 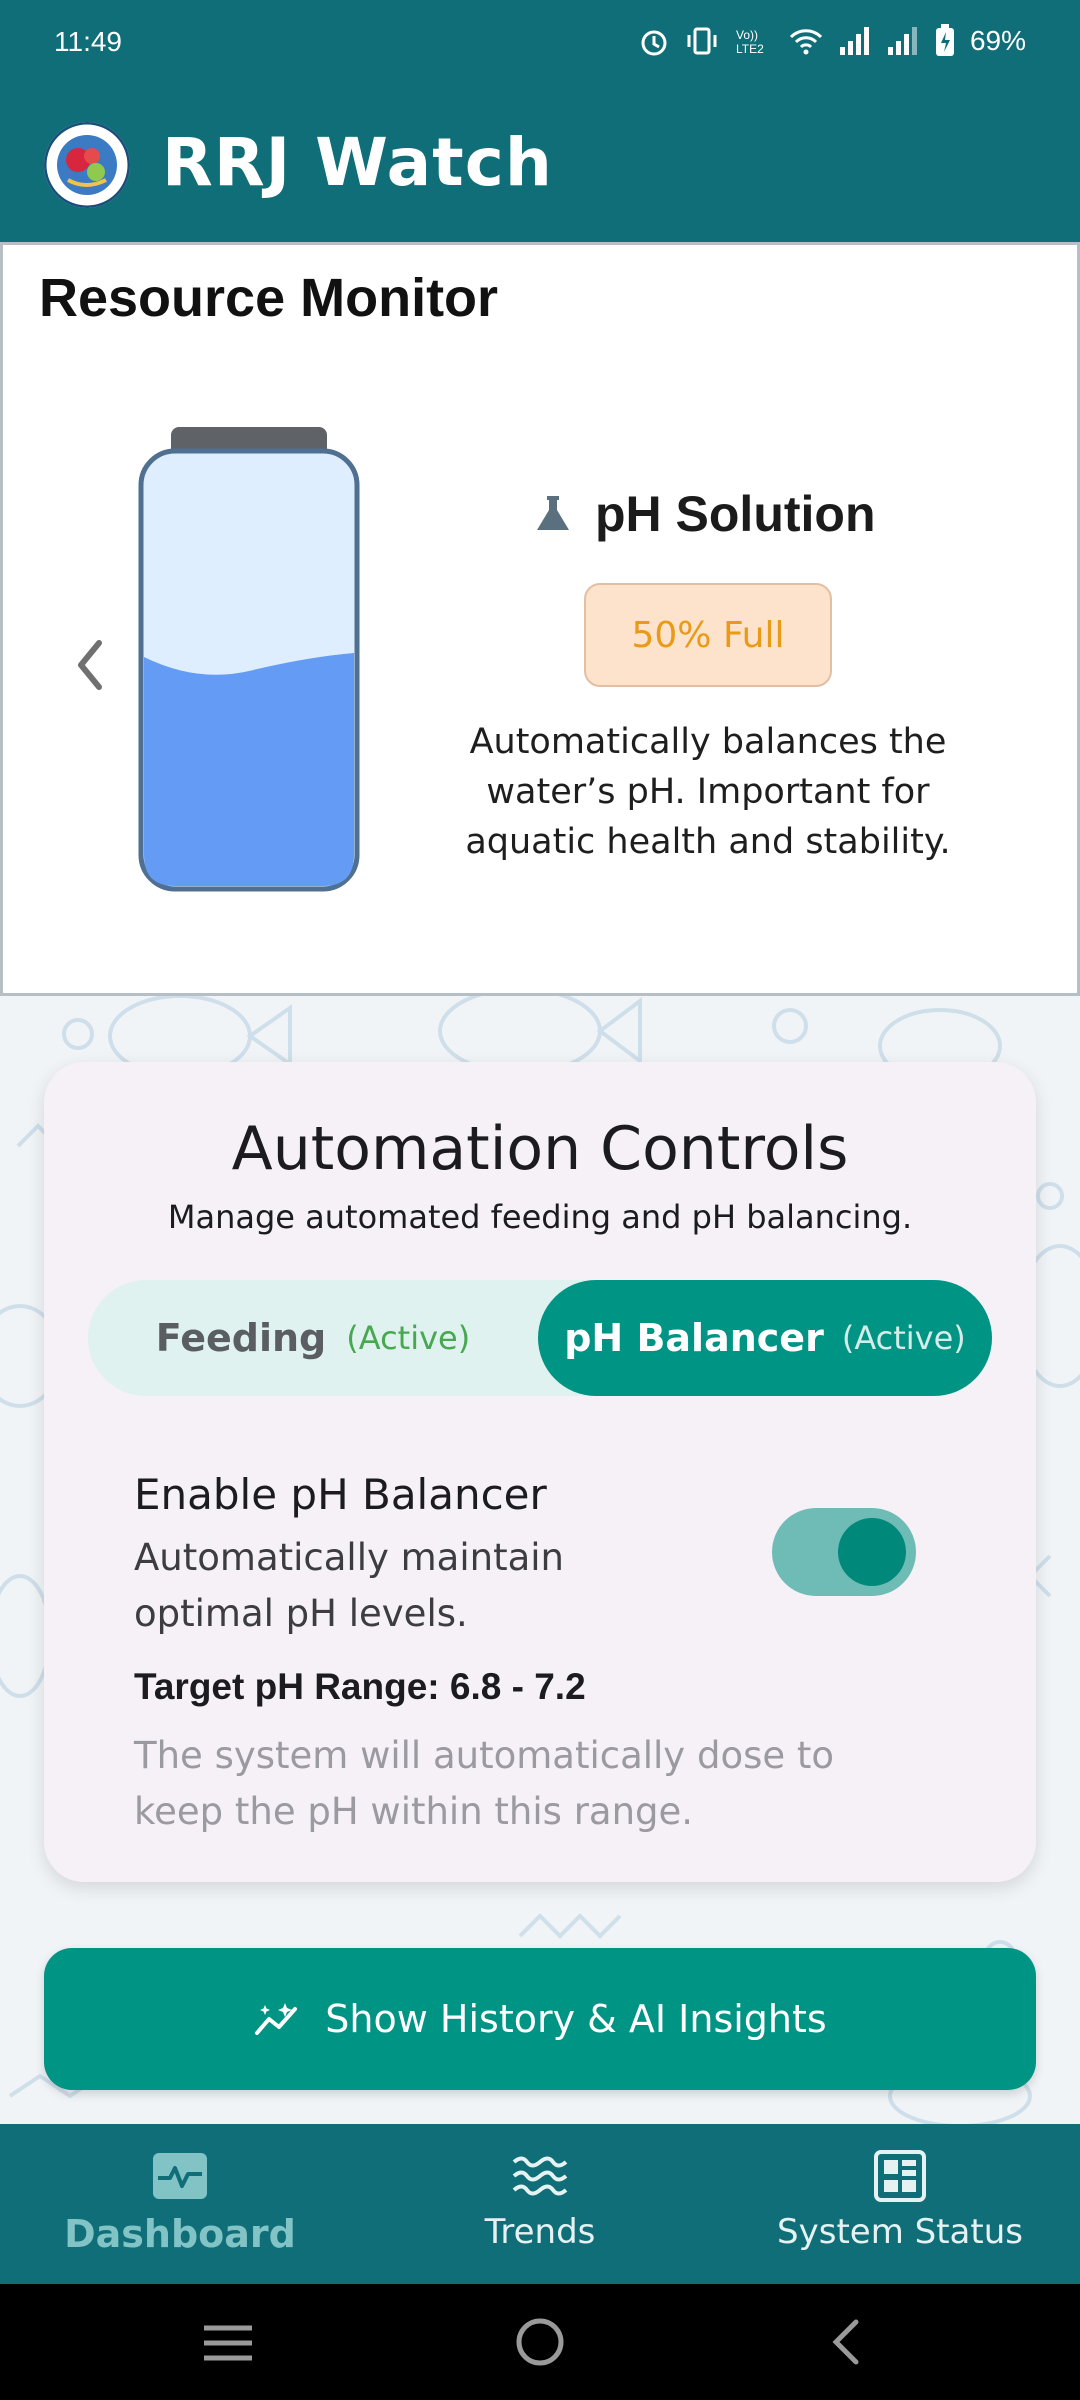 I want to click on automation-title: Automation Controls, so click(x=540, y=1149).